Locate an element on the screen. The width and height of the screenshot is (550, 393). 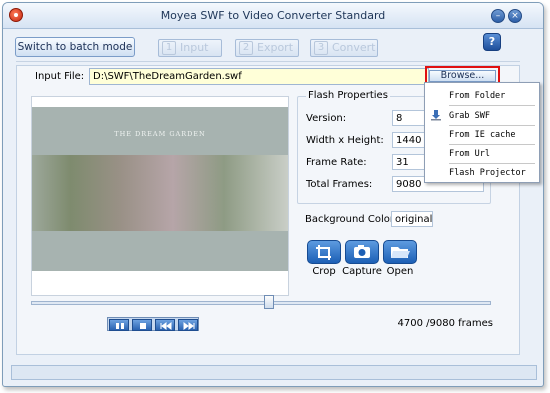
tab-label: Export is located at coordinates (275, 47).